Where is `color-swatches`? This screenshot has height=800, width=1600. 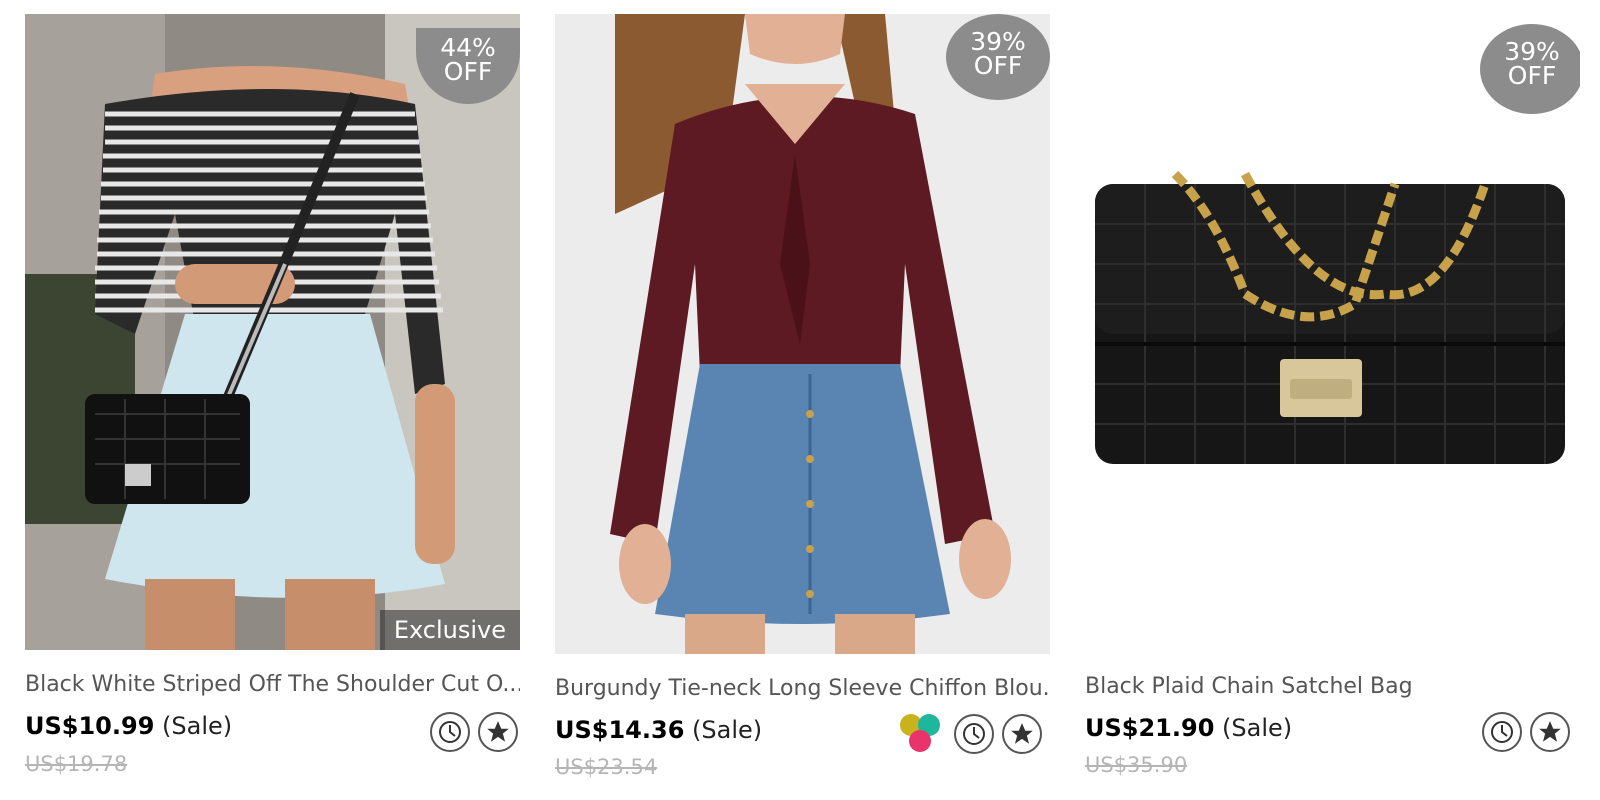 color-swatches is located at coordinates (922, 734).